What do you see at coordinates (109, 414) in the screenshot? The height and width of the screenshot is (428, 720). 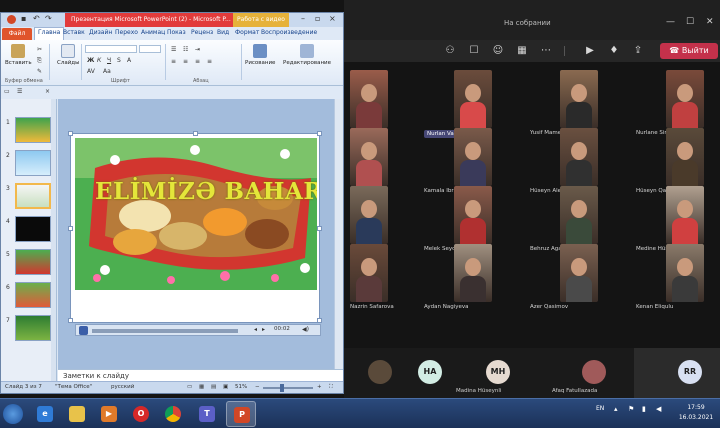 I see `taskbar-media: ▶` at bounding box center [109, 414].